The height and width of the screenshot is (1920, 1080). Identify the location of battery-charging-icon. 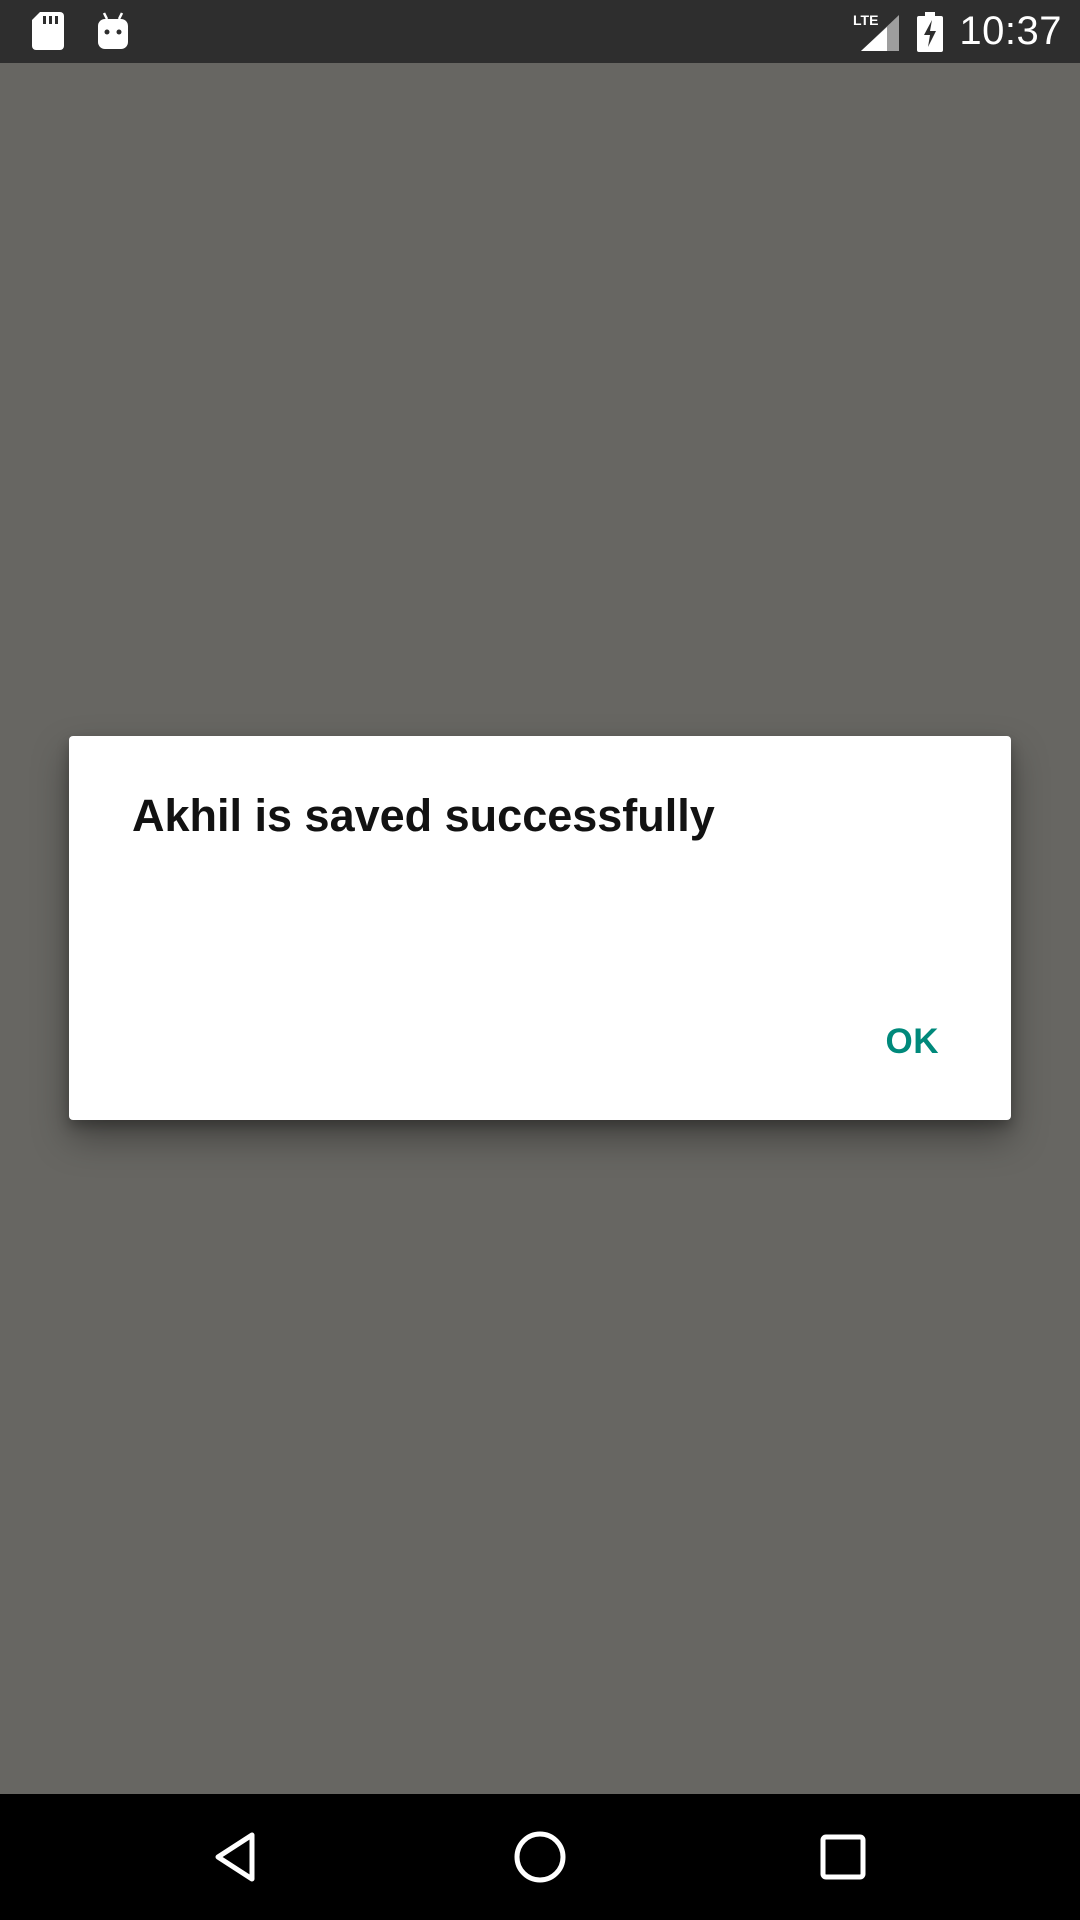
(930, 31).